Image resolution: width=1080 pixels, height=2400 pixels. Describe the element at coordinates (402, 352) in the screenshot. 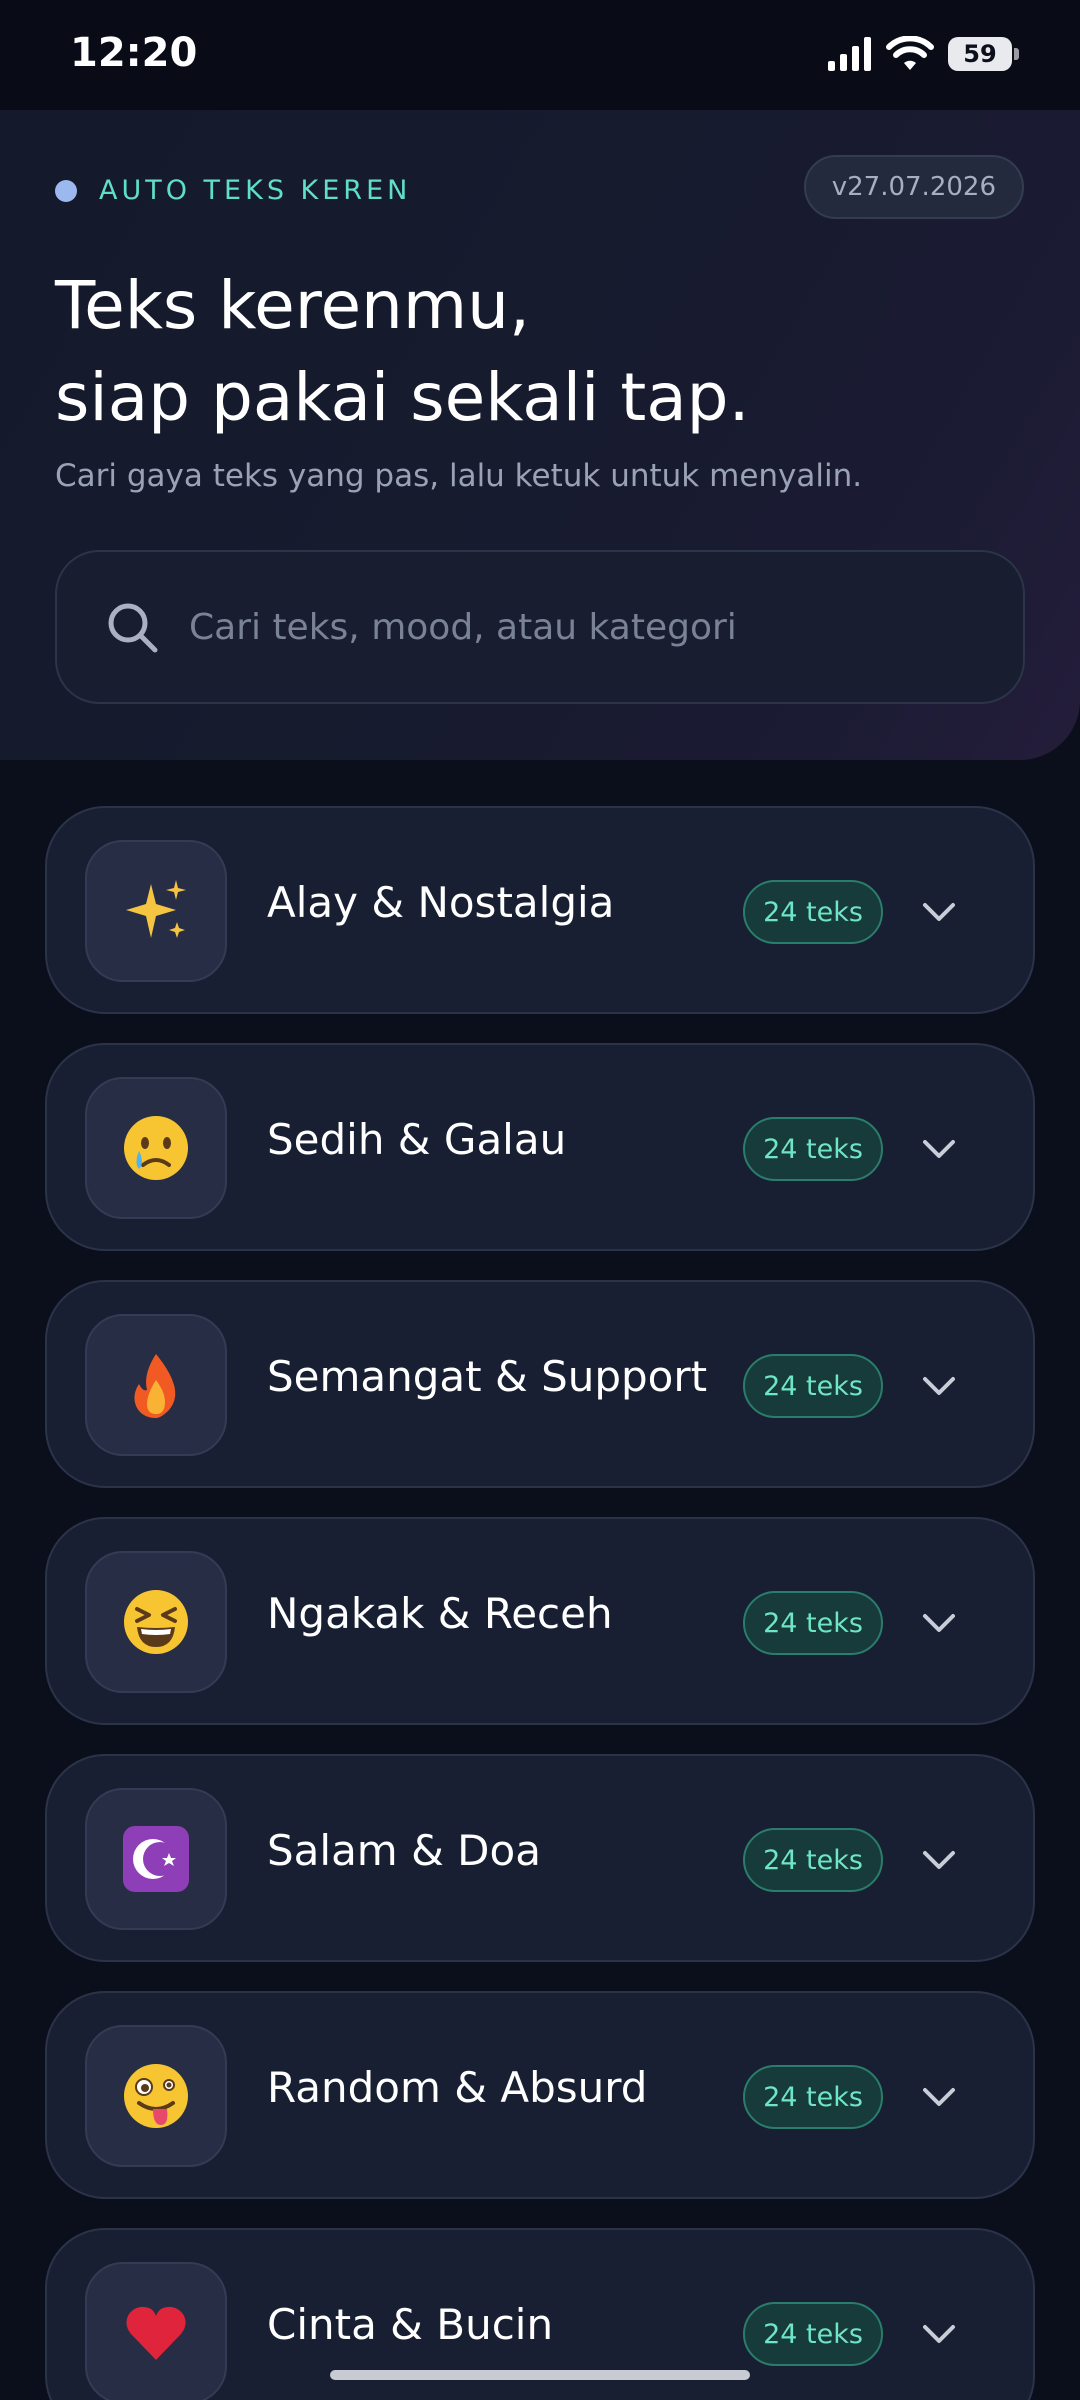

I see `page-title: Teks kerenmu, siap pakai sekali tap.` at that location.